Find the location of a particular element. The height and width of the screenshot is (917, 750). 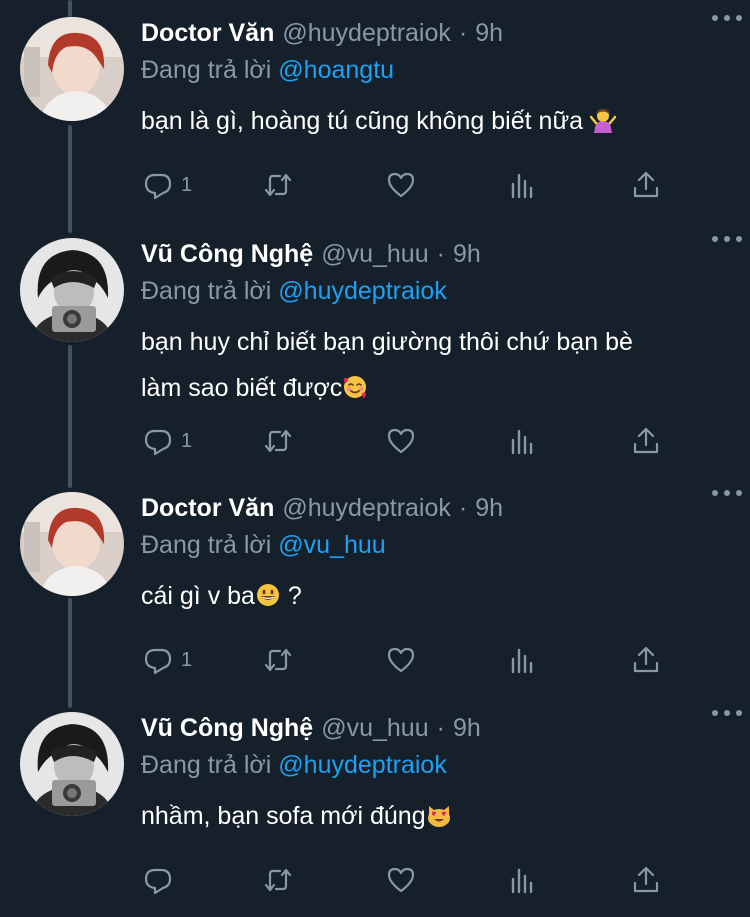

tweet-text-trailing: ? is located at coordinates (291, 596).